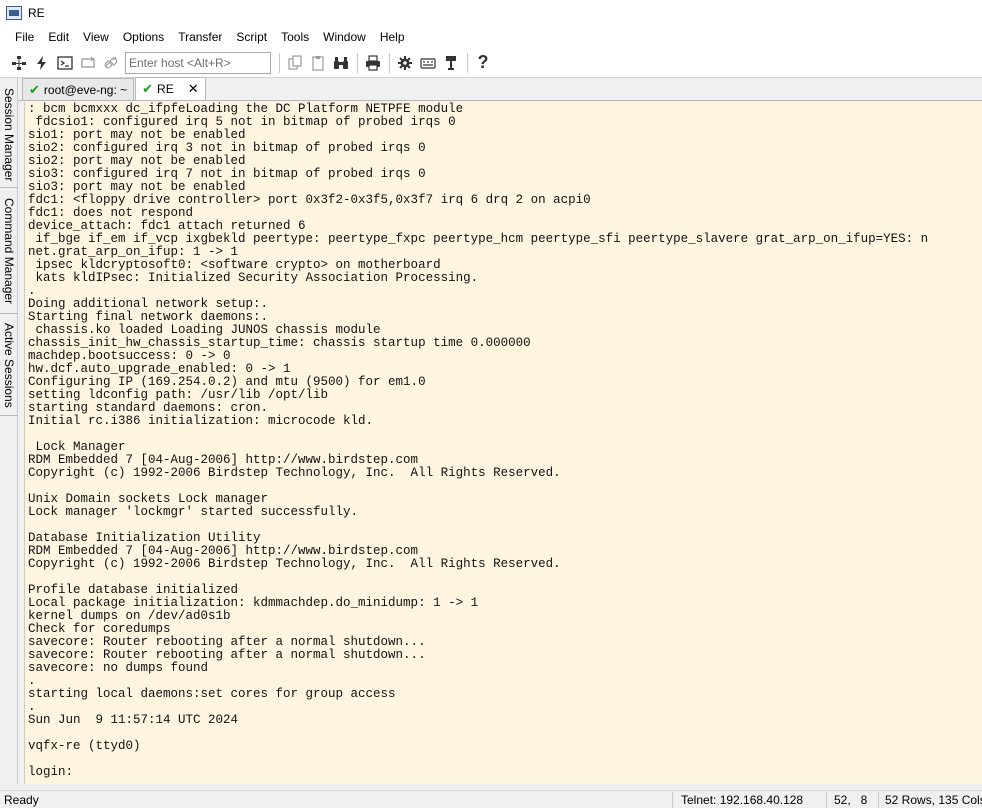 This screenshot has width=982, height=808. What do you see at coordinates (36, 13) in the screenshot?
I see `window-title: RE` at bounding box center [36, 13].